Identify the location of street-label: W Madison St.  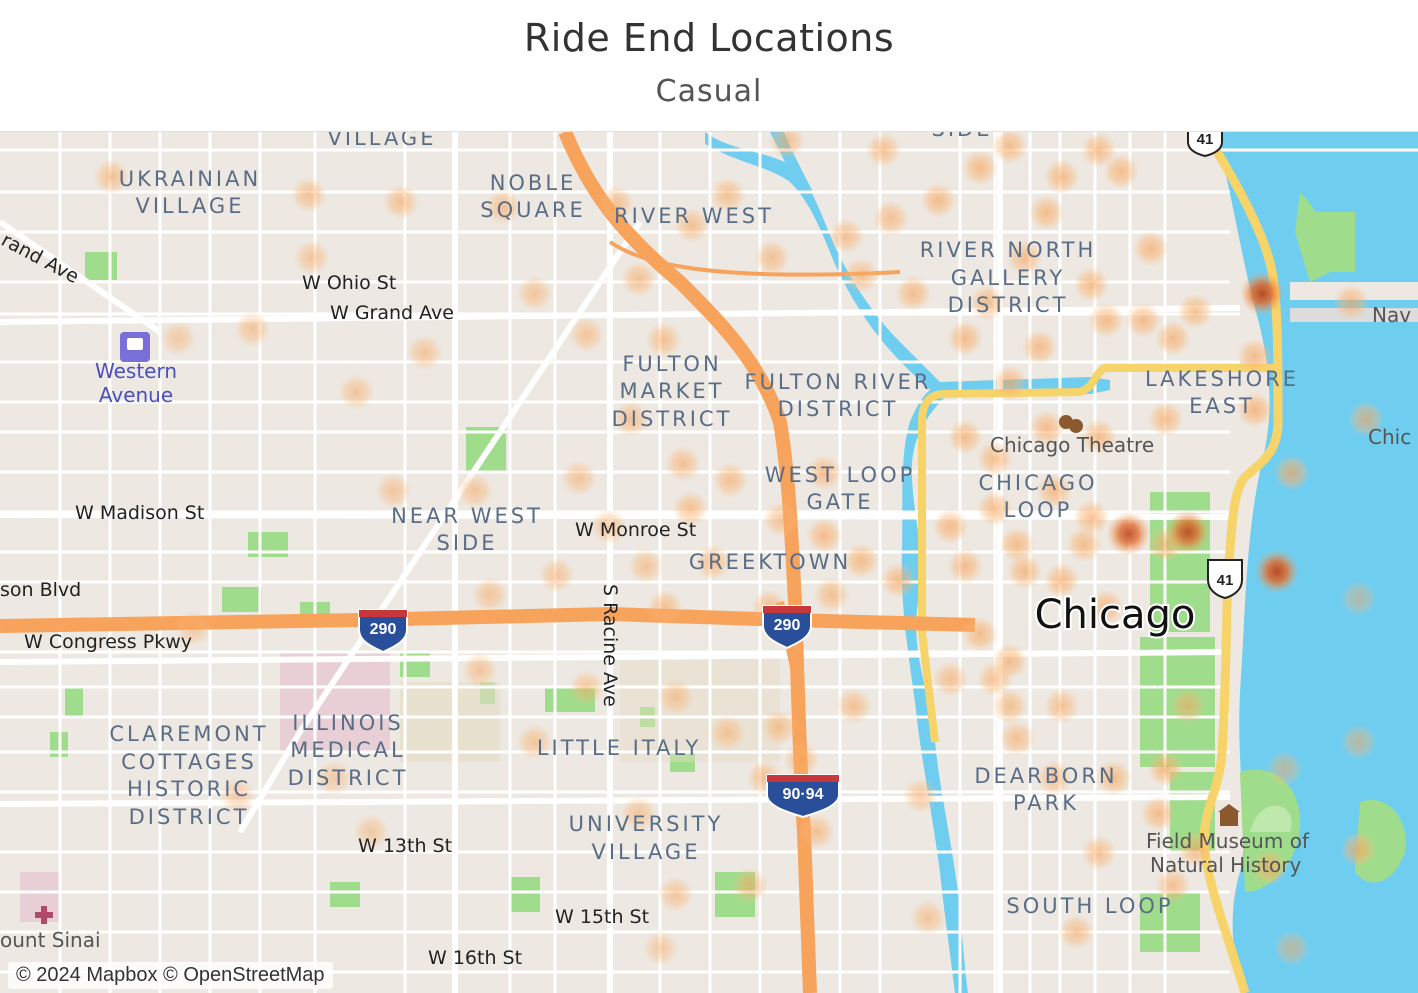
(139, 513).